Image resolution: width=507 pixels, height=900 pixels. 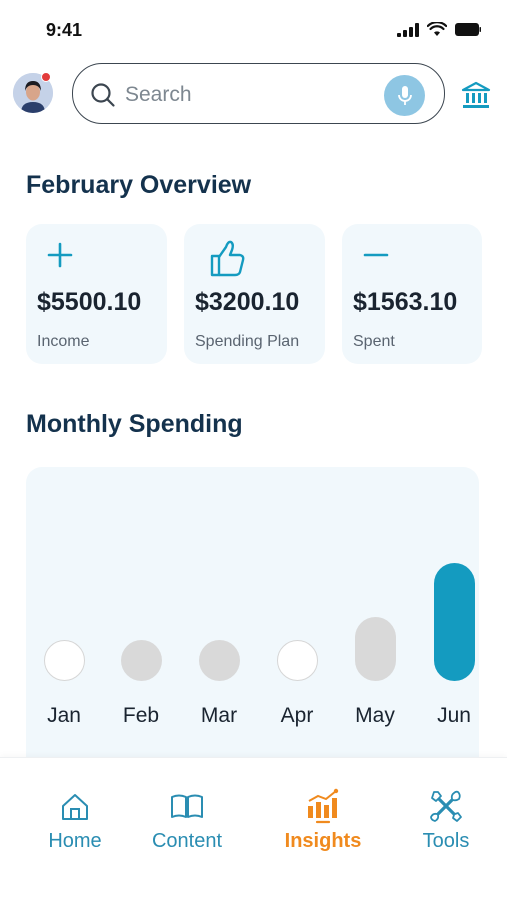 What do you see at coordinates (405, 302) in the screenshot?
I see `spent-amount: $1563.10` at bounding box center [405, 302].